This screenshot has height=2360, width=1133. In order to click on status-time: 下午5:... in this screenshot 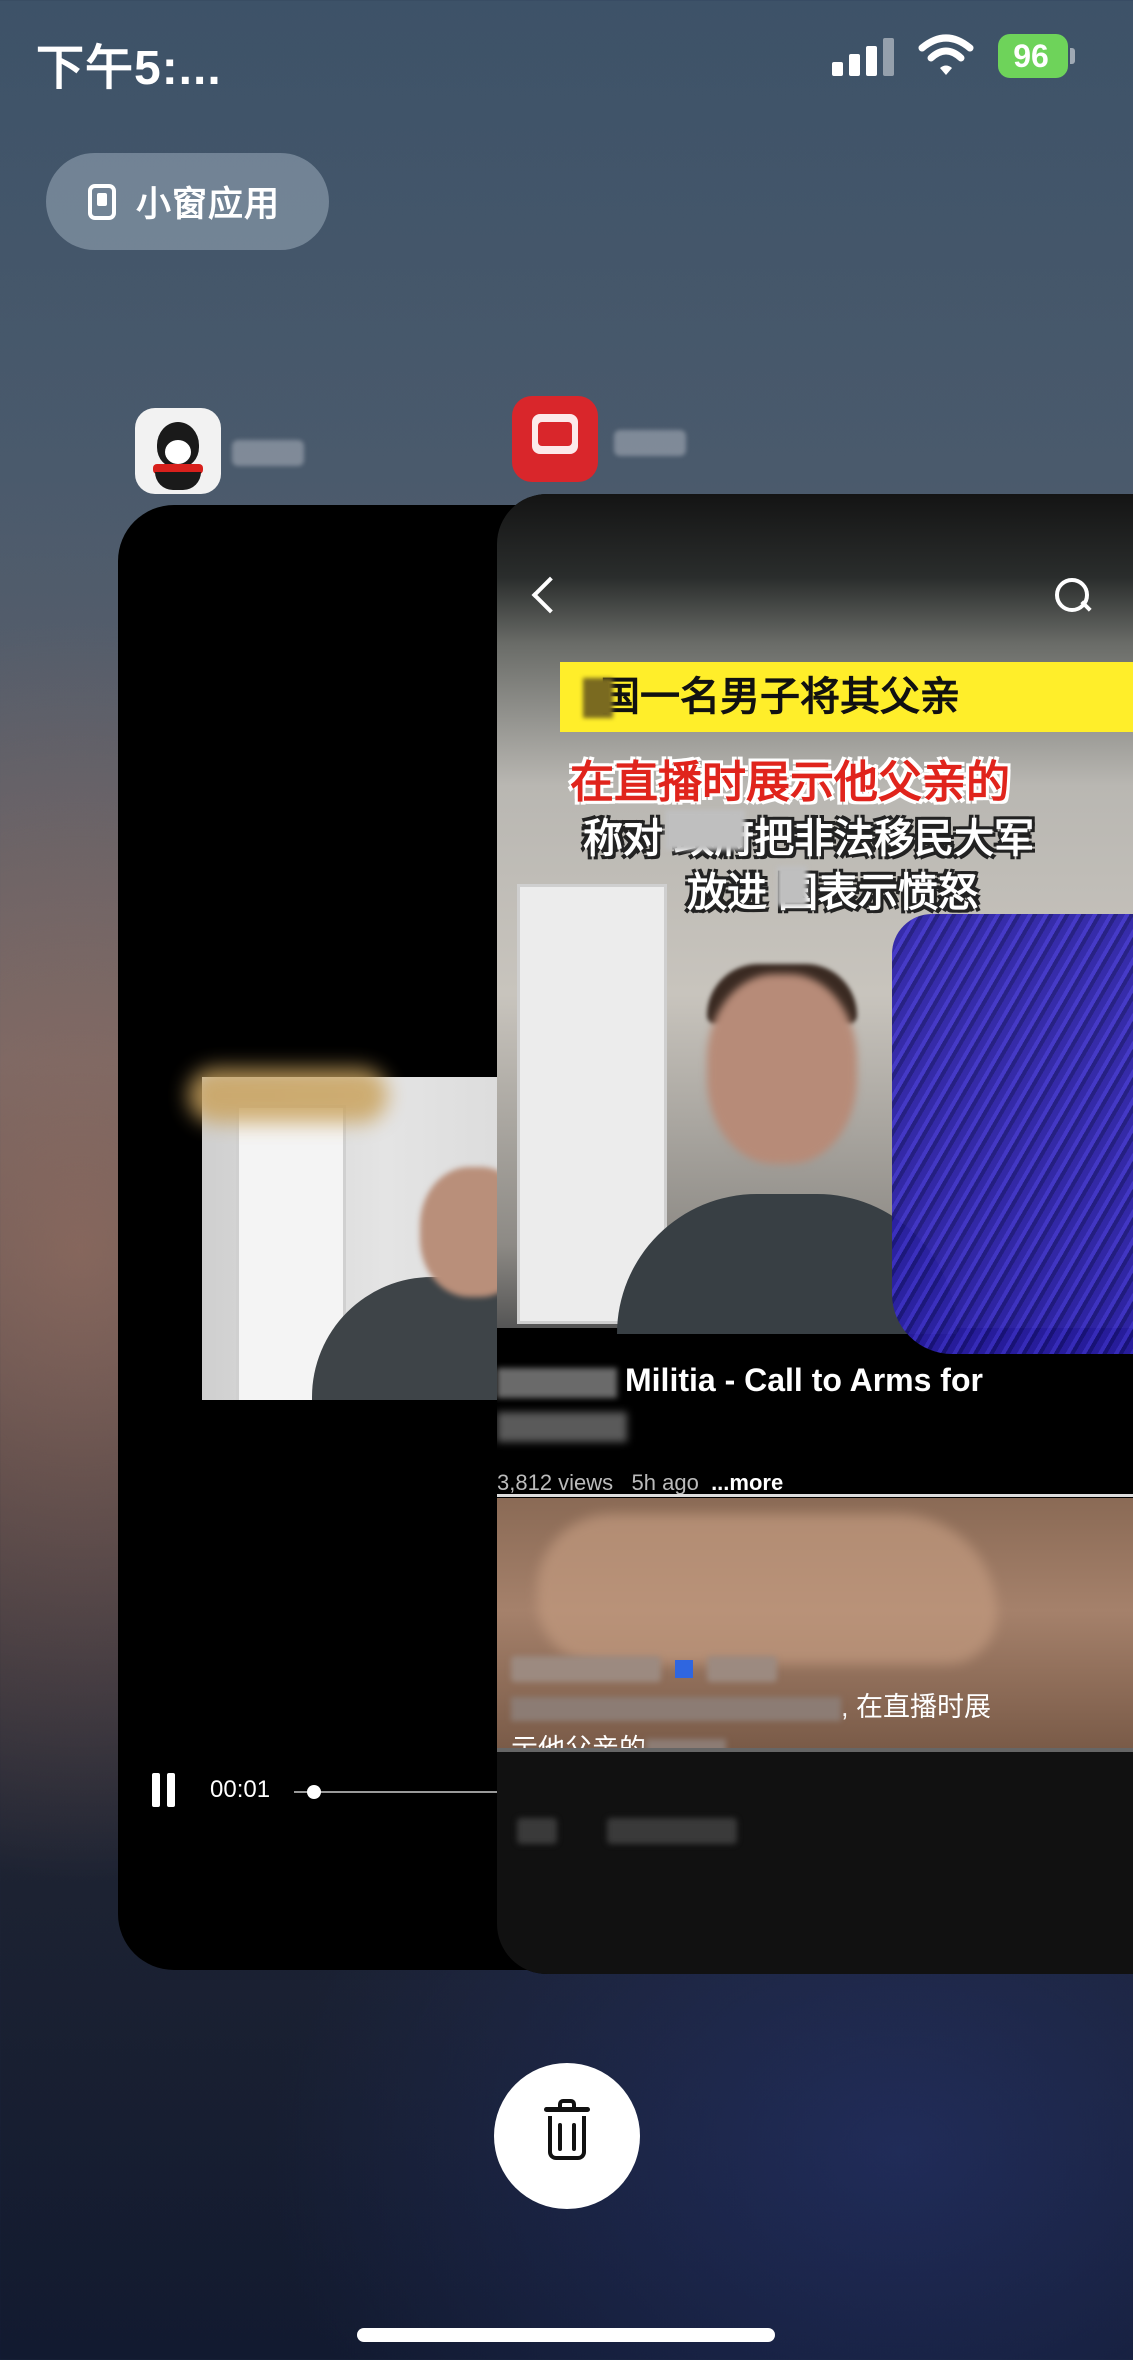, I will do `click(129, 68)`.